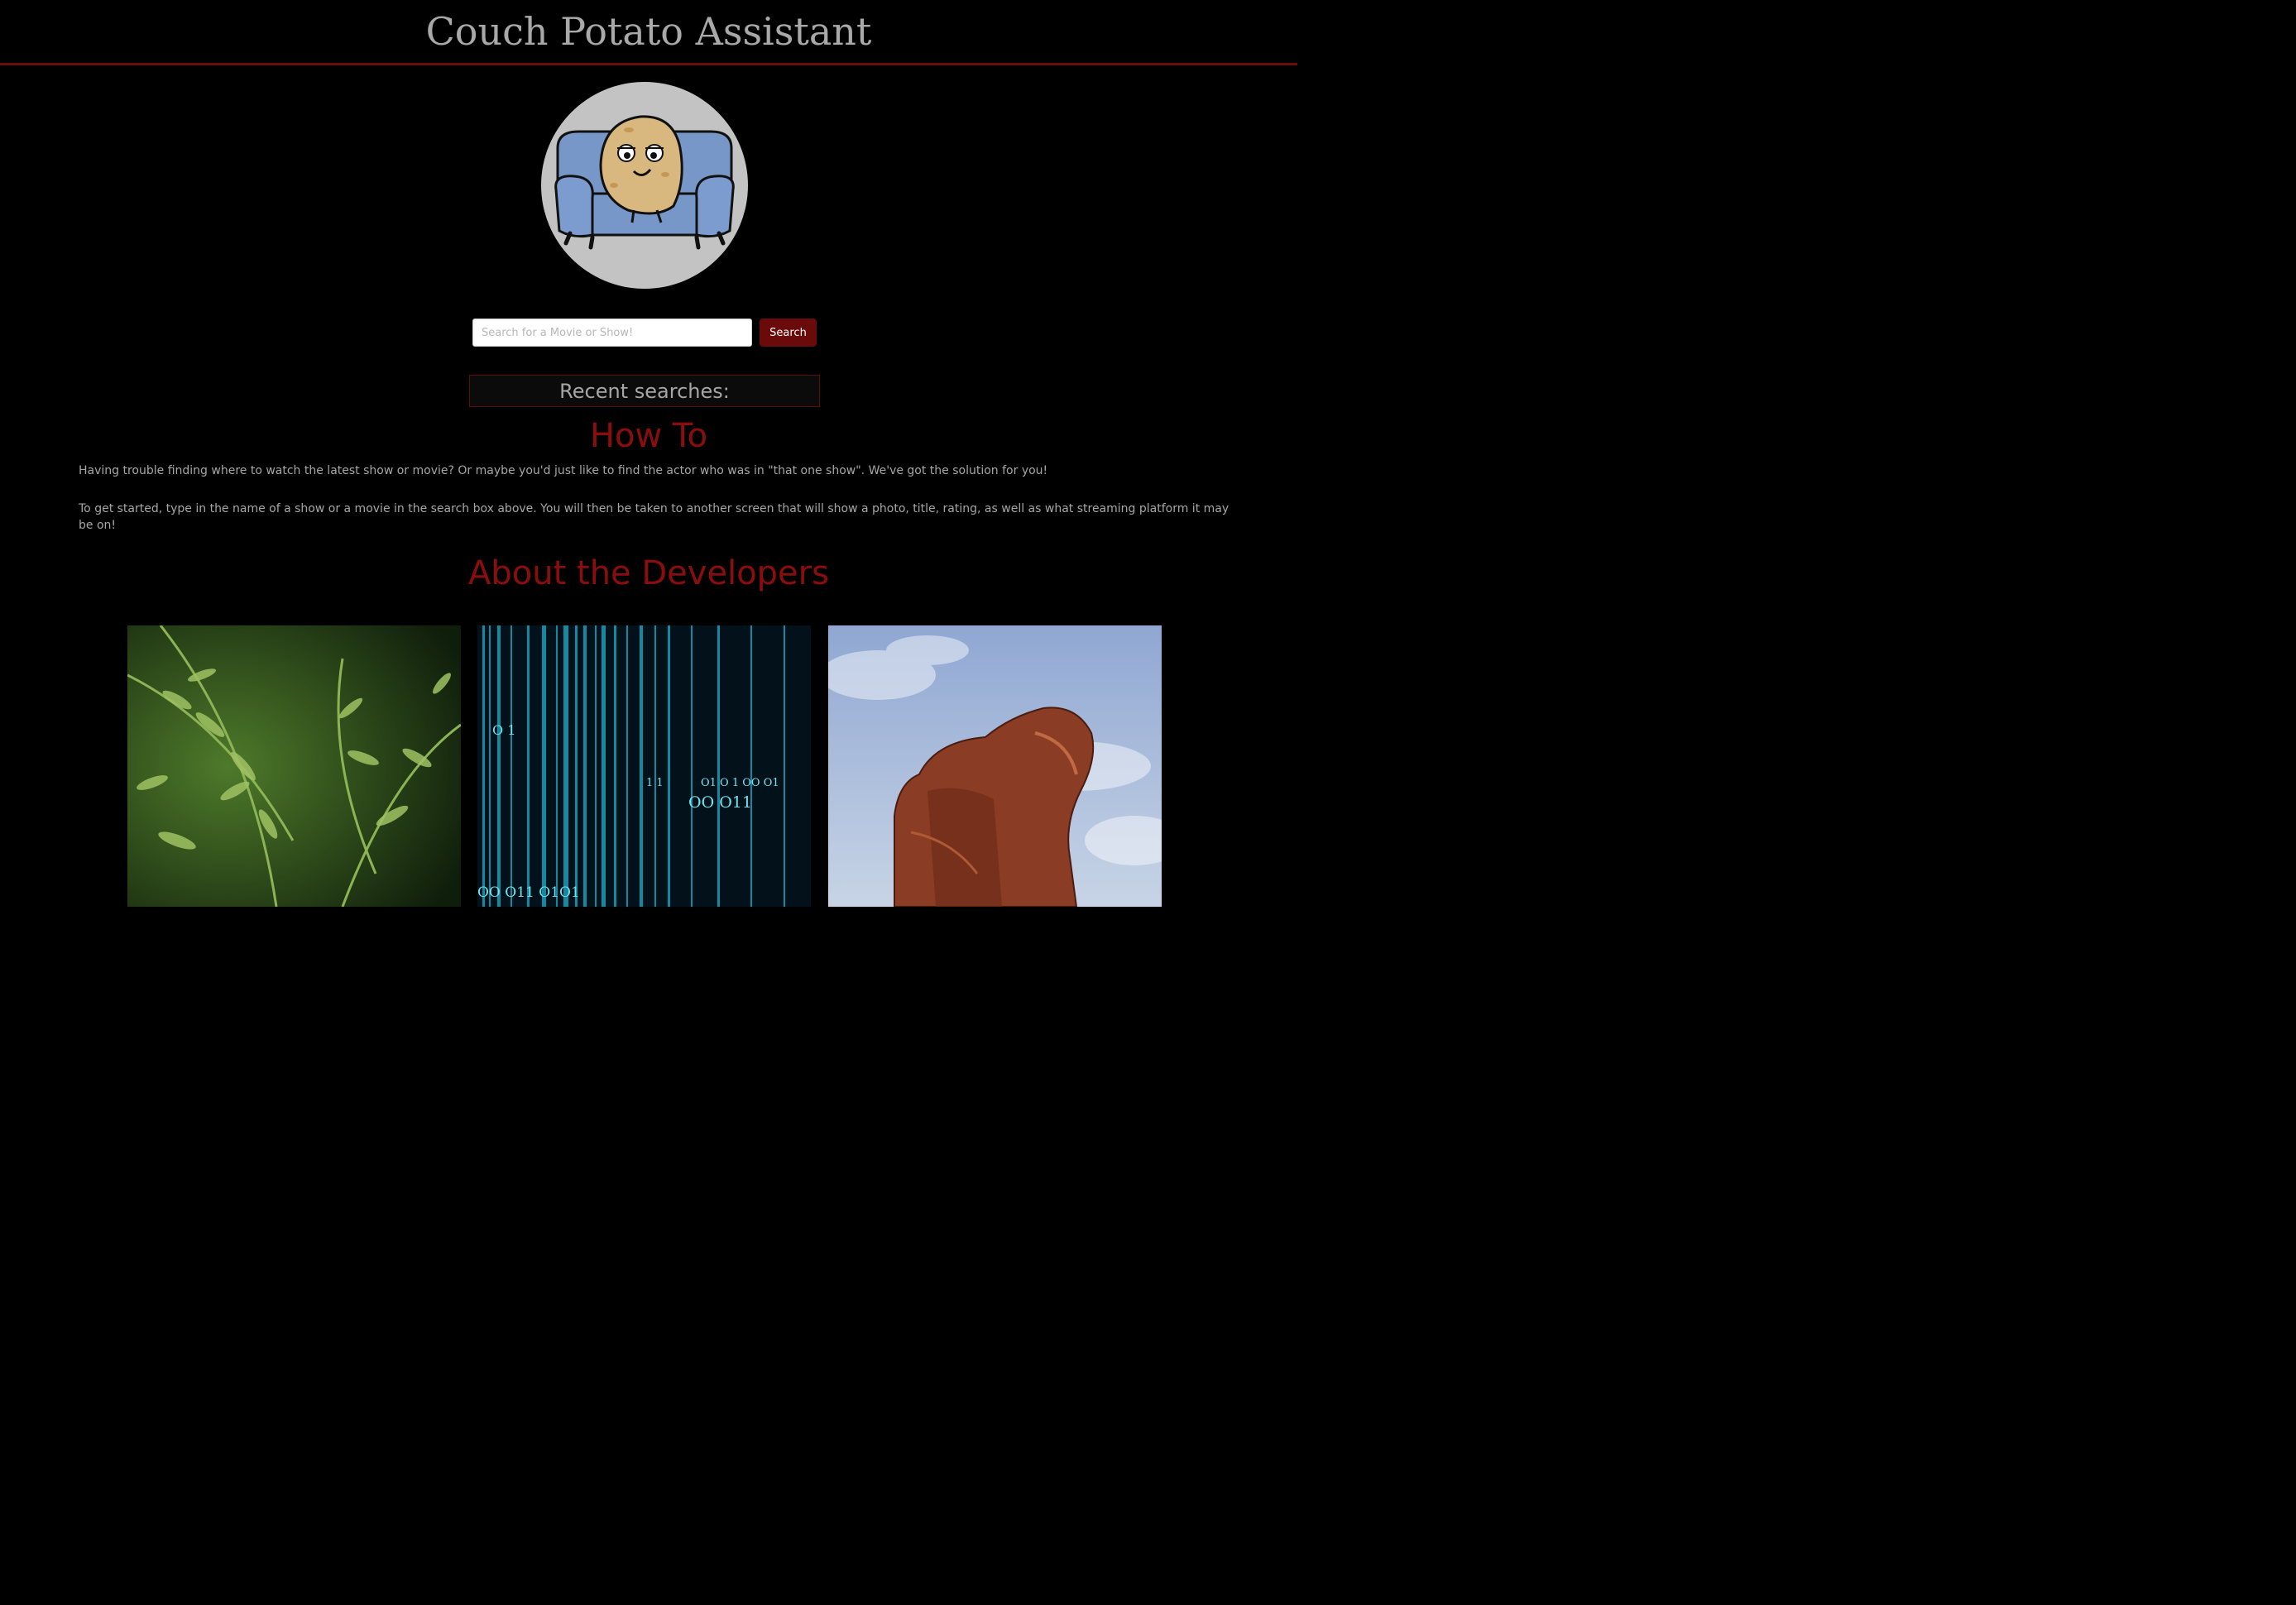  I want to click on svg-text: OO O11, so click(720, 802).